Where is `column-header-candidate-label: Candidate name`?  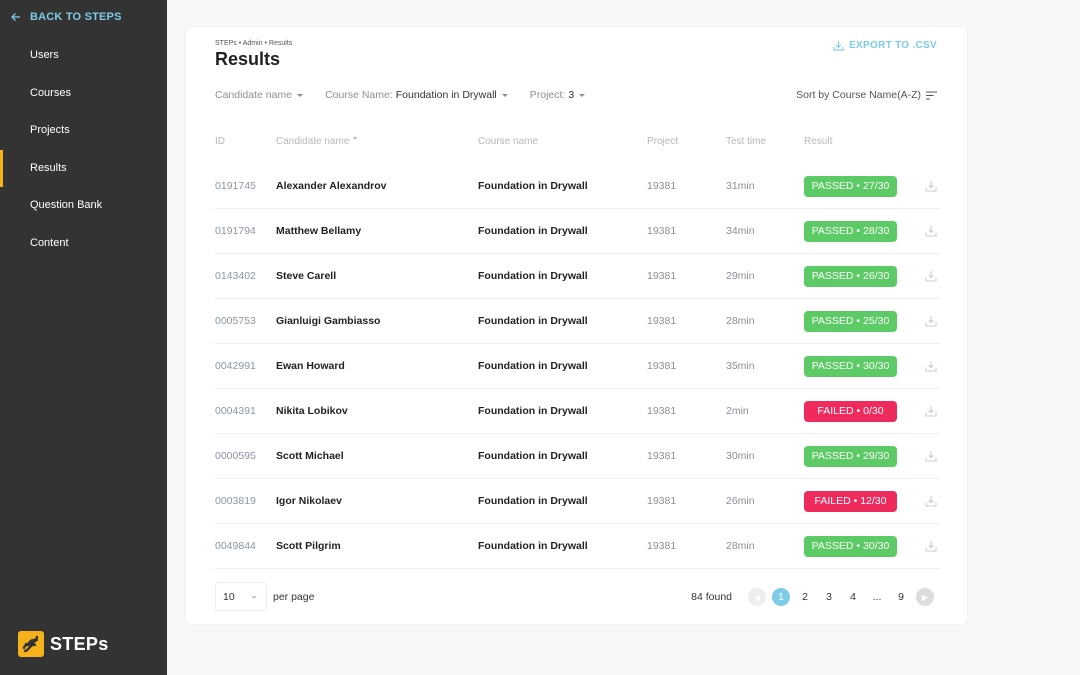
column-header-candidate-label: Candidate name is located at coordinates (313, 141).